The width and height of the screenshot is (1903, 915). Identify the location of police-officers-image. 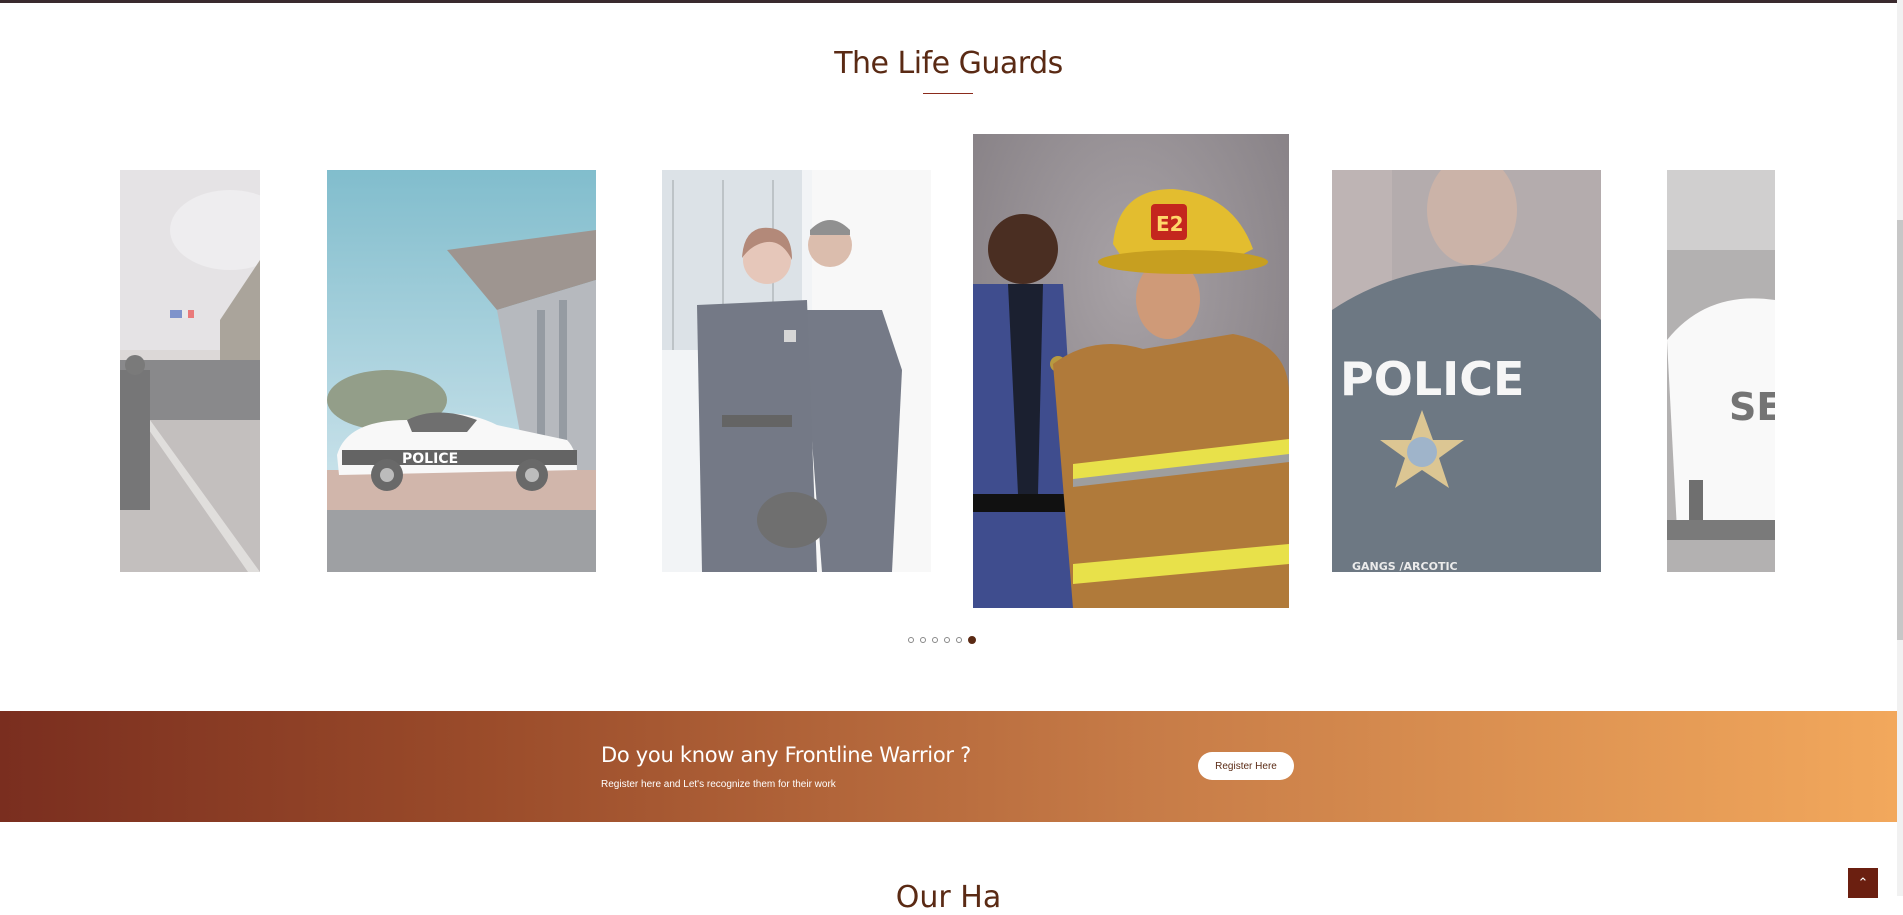
(796, 371).